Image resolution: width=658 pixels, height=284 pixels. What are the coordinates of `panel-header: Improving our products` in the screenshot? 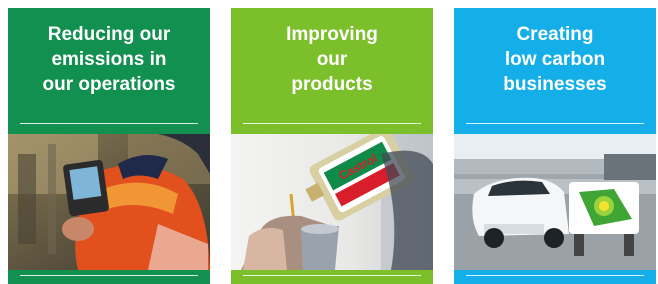 It's located at (332, 71).